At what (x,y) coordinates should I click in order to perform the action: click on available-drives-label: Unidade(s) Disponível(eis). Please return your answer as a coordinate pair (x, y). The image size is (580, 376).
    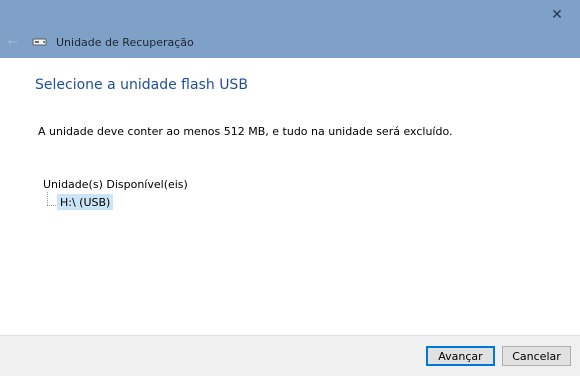
    Looking at the image, I should click on (115, 184).